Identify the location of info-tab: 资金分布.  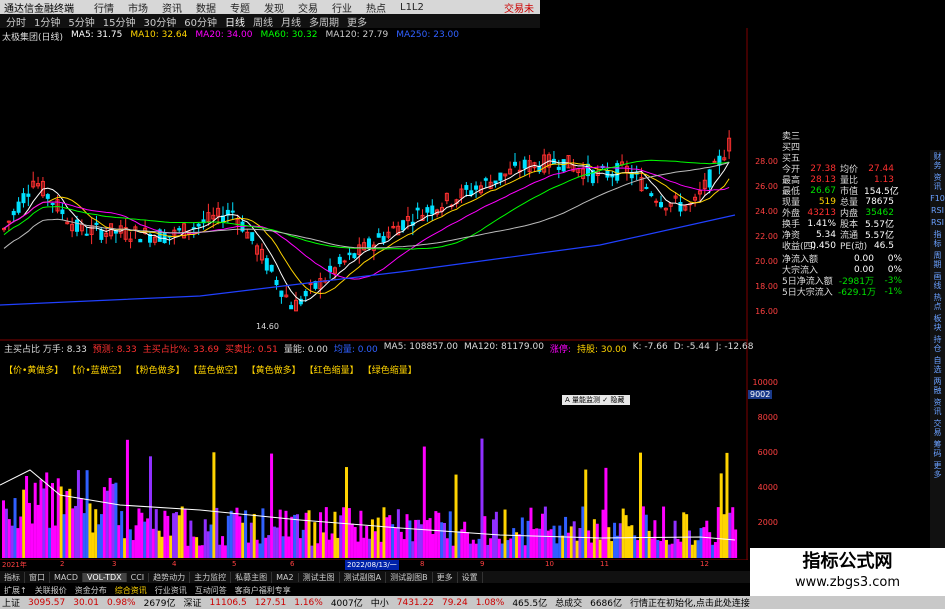
(91, 590).